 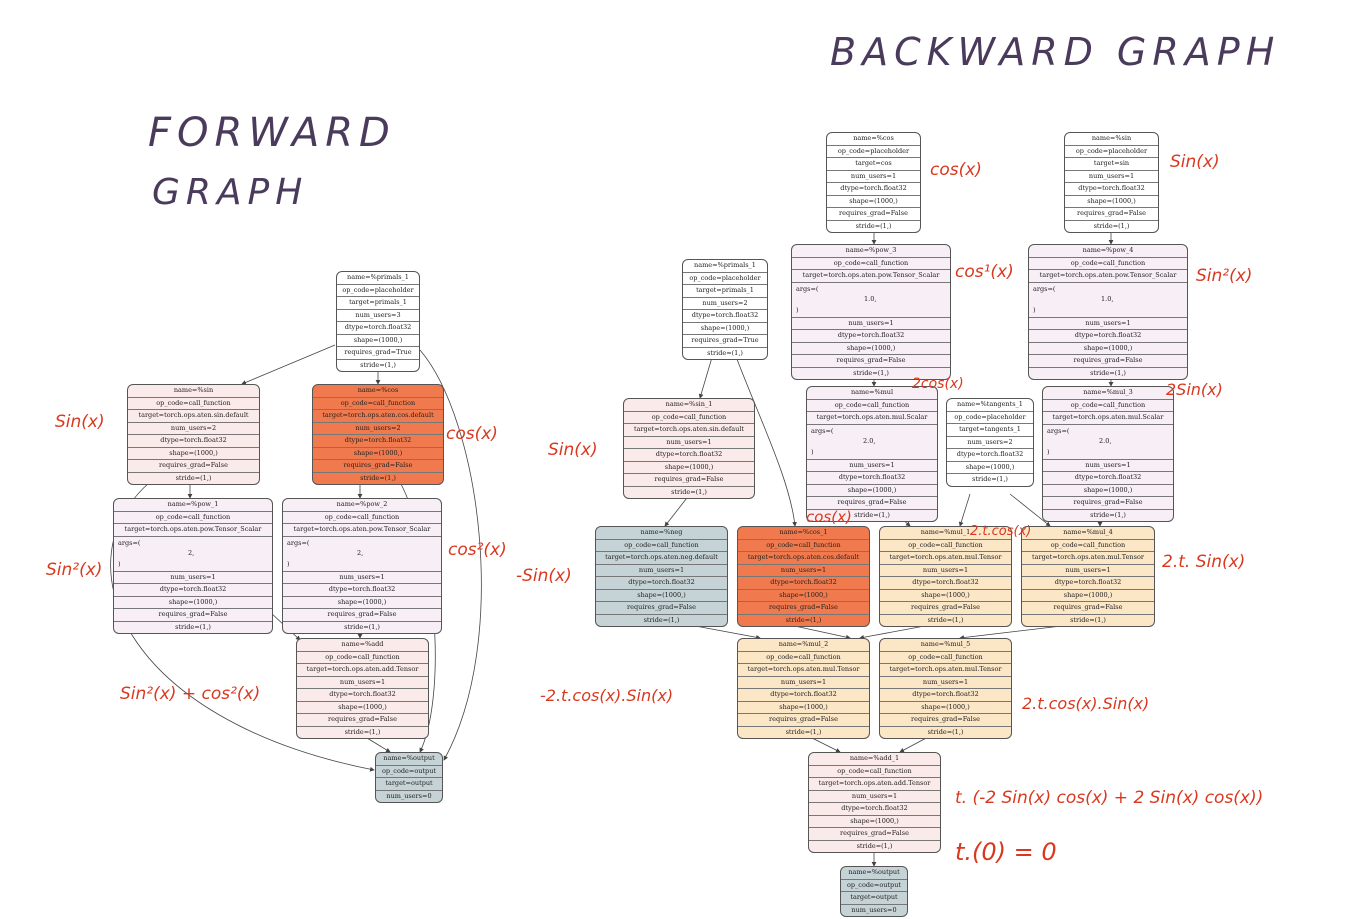 What do you see at coordinates (607, 695) in the screenshot?
I see `bwd-note-neg-product: -2.t.cos(x).Sin(x)` at bounding box center [607, 695].